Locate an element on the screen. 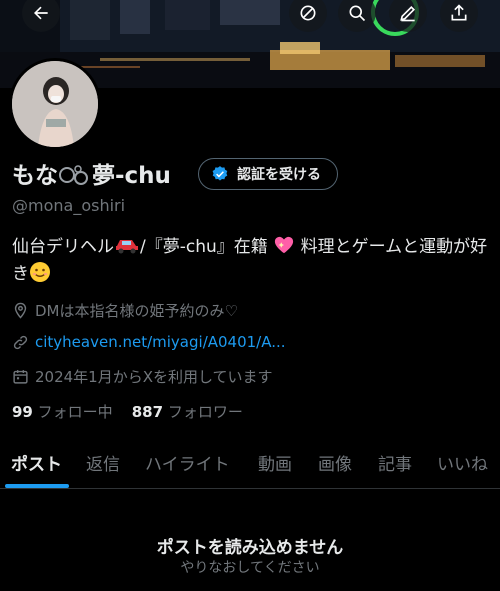 This screenshot has height=591, width=500. display-name: もな 夢-chu is located at coordinates (91, 176).